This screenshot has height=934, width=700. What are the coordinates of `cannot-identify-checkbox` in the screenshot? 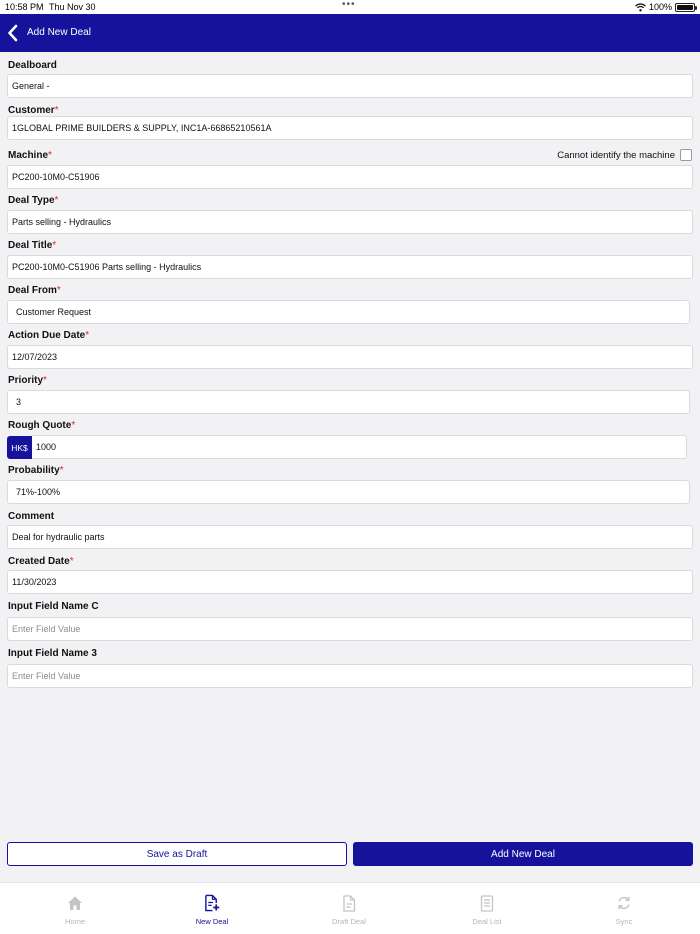 It's located at (686, 155).